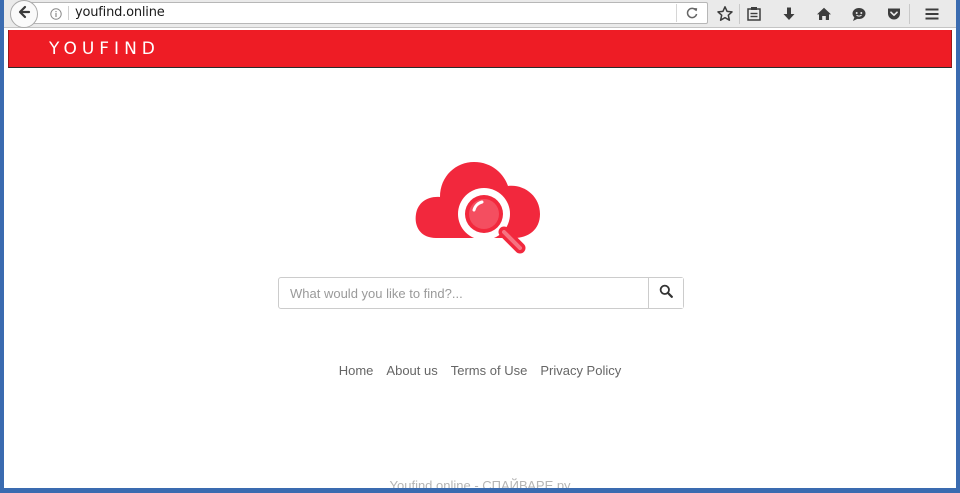 This screenshot has width=960, height=493. I want to click on back-button, so click(24, 14).